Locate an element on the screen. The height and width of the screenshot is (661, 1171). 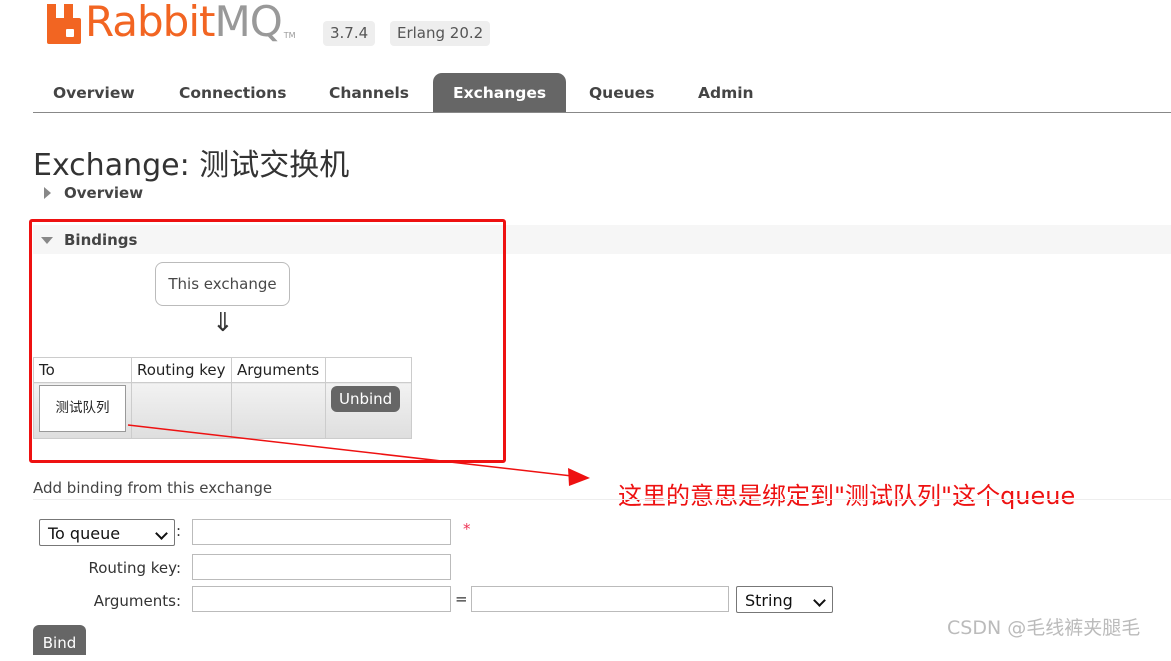
annotation-arrow is located at coordinates (358, 455).